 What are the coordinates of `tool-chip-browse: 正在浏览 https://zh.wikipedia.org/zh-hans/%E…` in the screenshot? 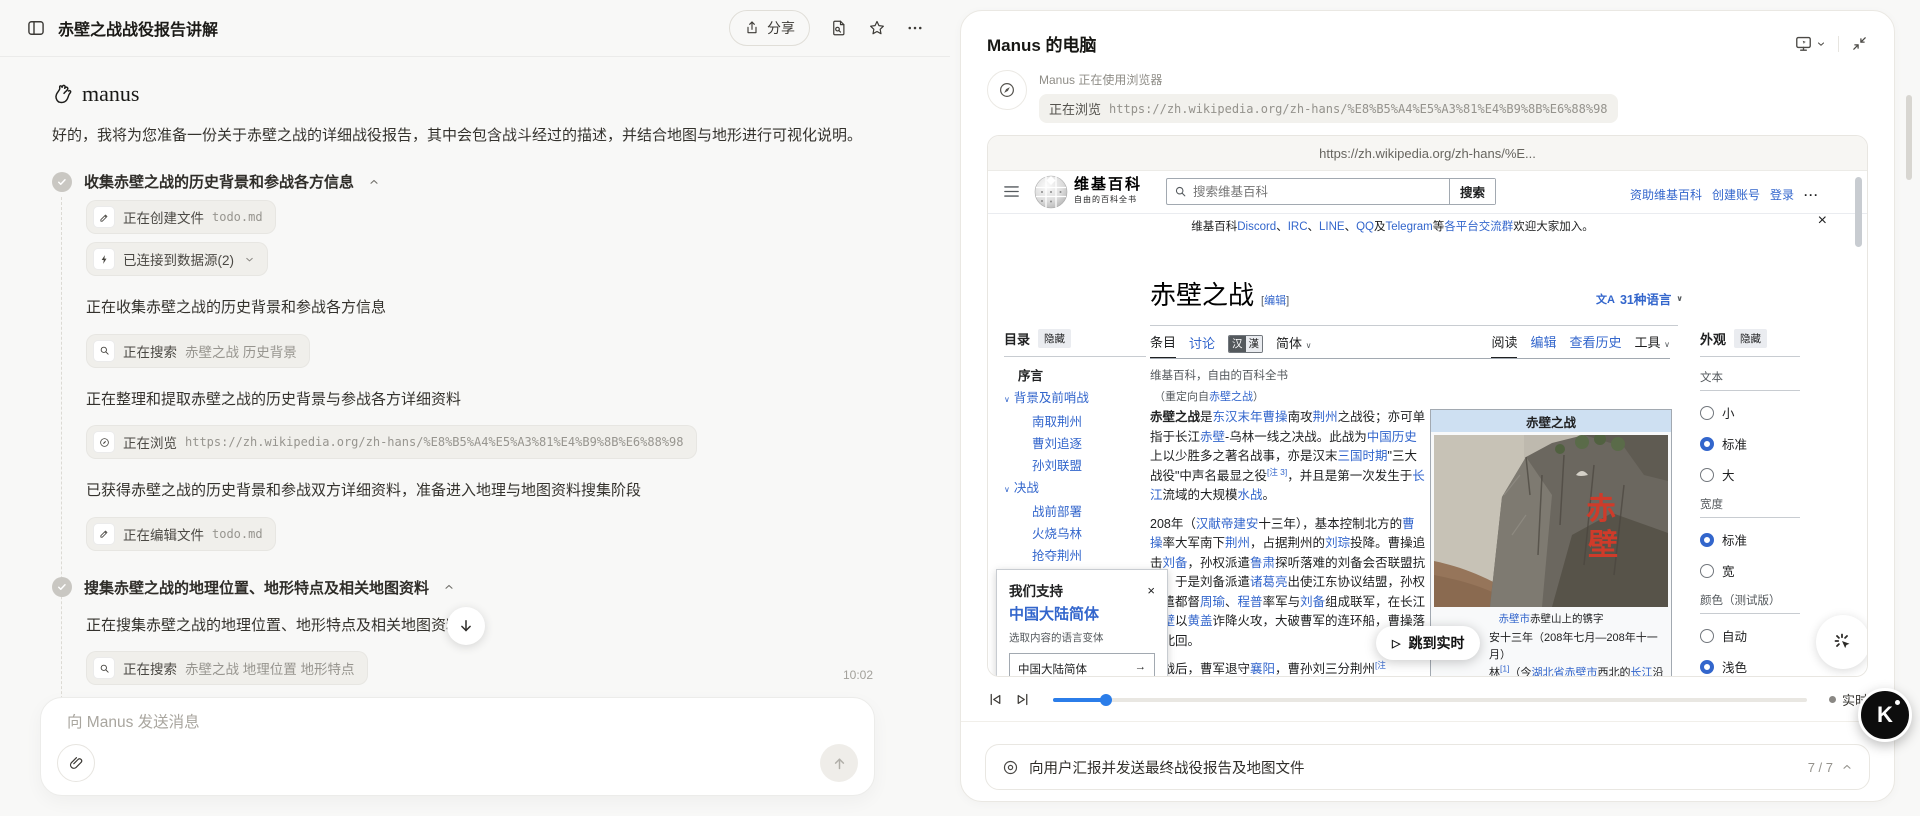 It's located at (391, 442).